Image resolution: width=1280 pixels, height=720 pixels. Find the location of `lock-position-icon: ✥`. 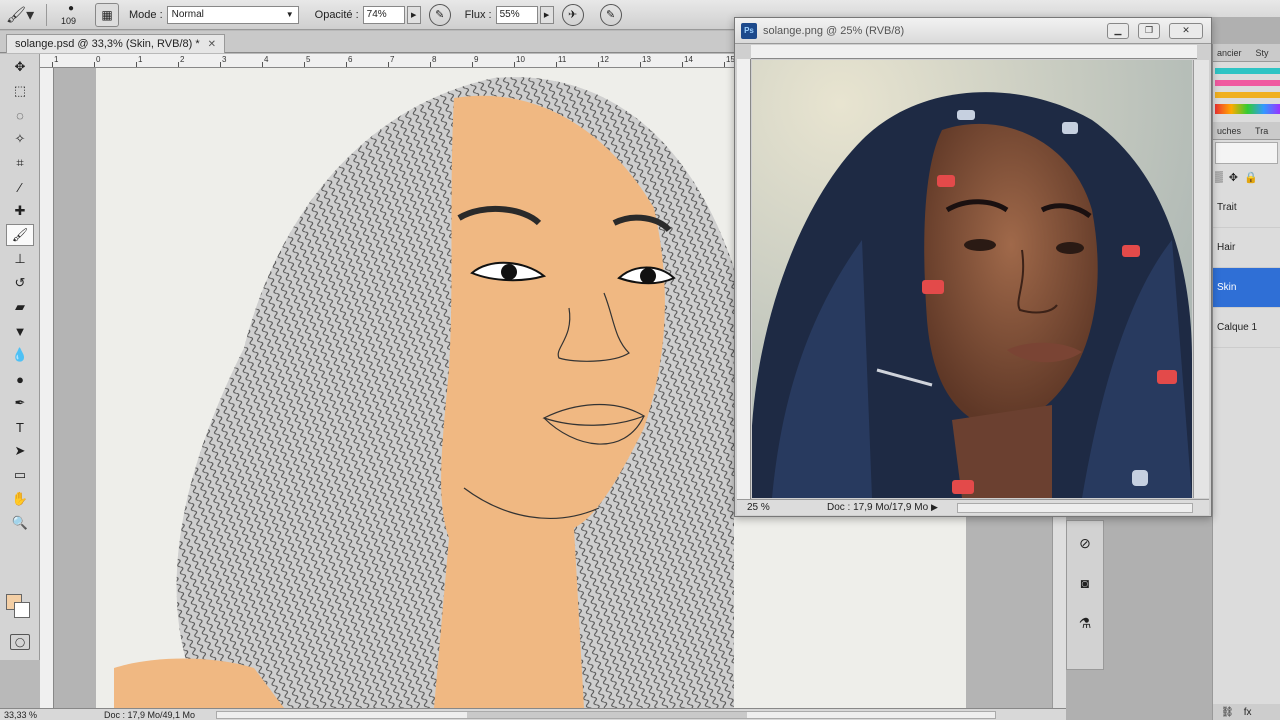

lock-position-icon: ✥ is located at coordinates (1233, 177).